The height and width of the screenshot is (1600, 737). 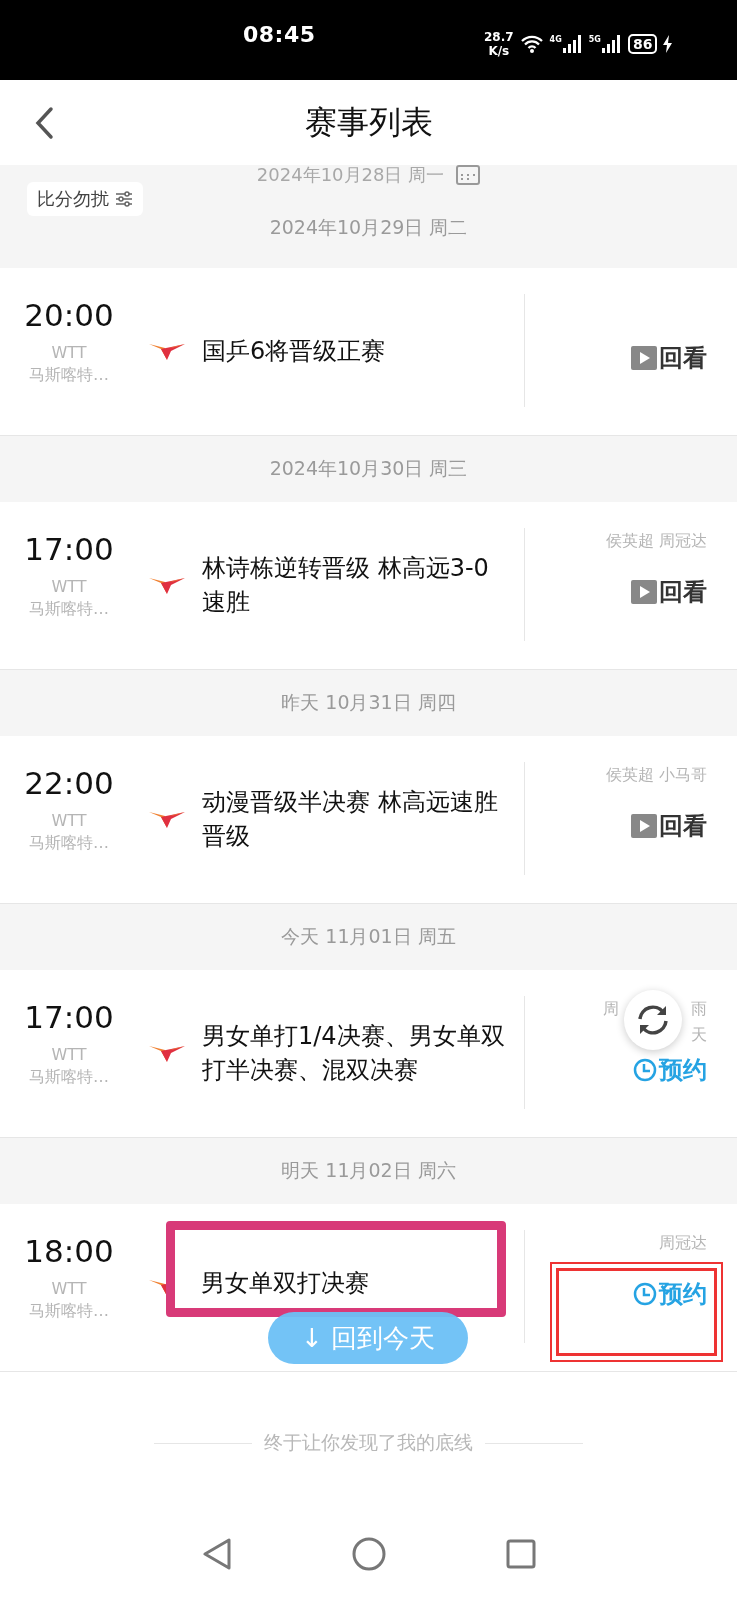 What do you see at coordinates (368, 1170) in the screenshot?
I see `date-heading: 明天 11月02日 周六` at bounding box center [368, 1170].